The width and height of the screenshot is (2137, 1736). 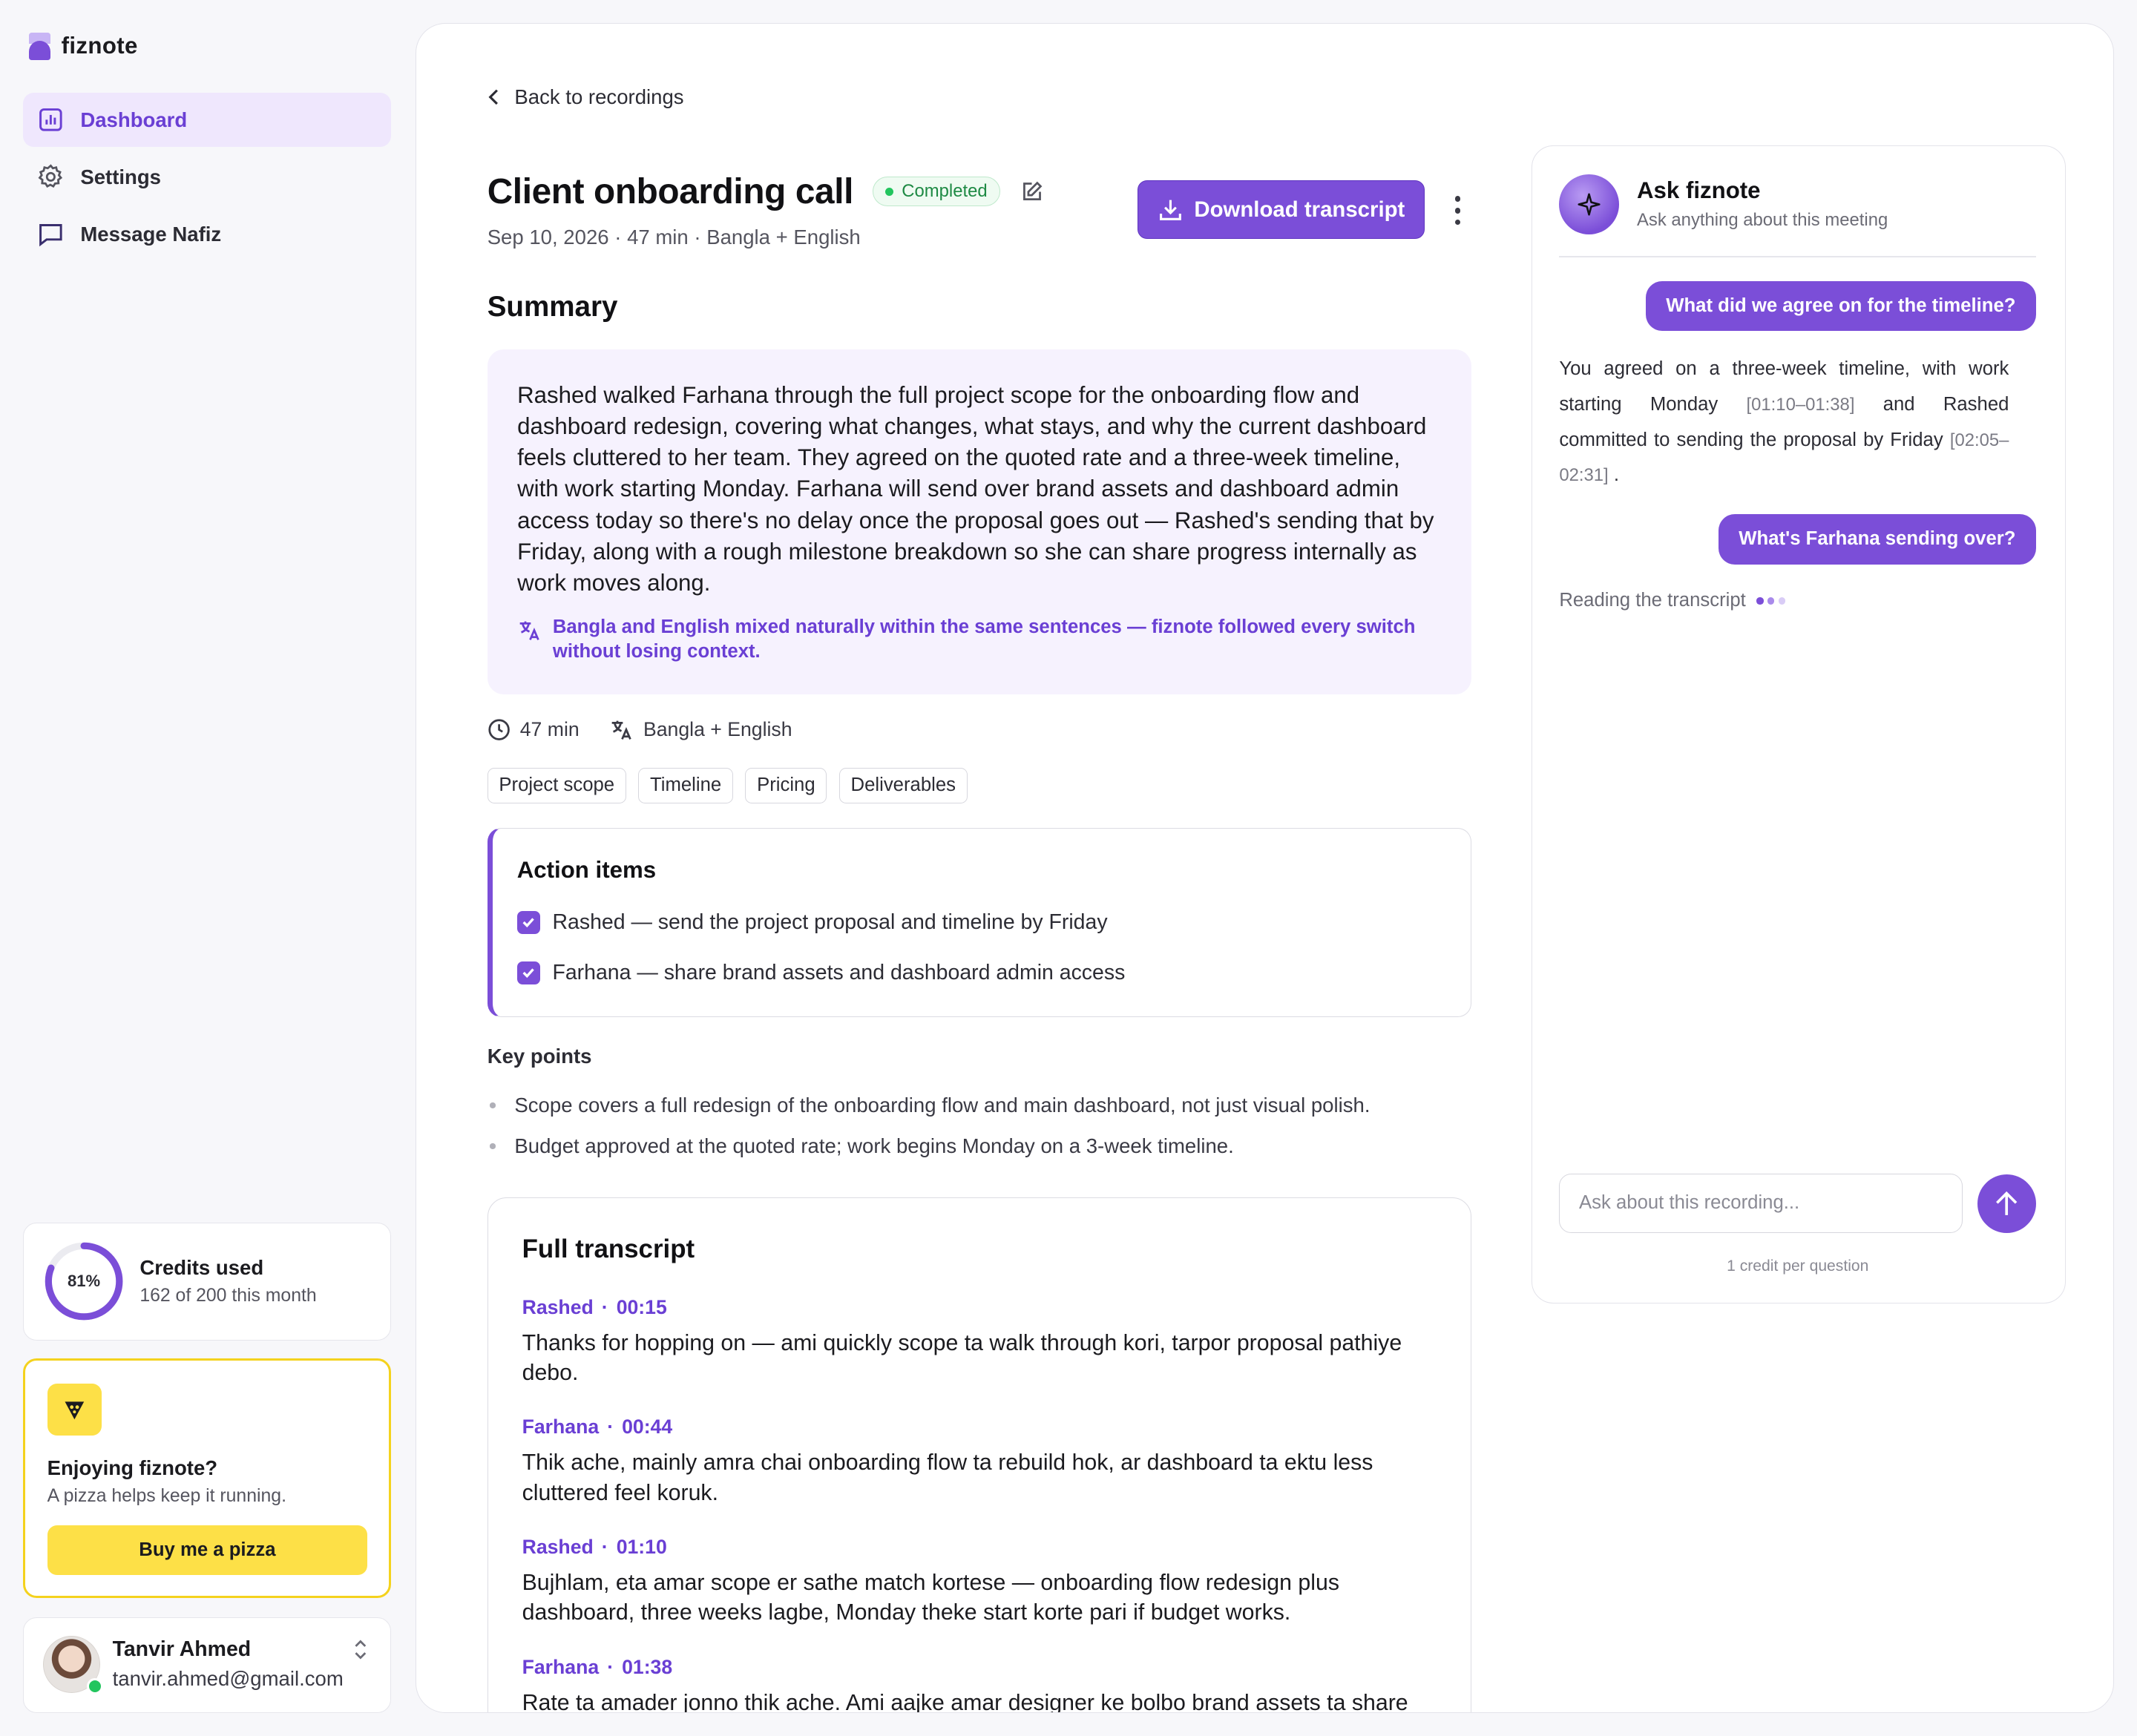 I want to click on user-email: tanvir.ahmed@gmail.com, so click(x=228, y=1679).